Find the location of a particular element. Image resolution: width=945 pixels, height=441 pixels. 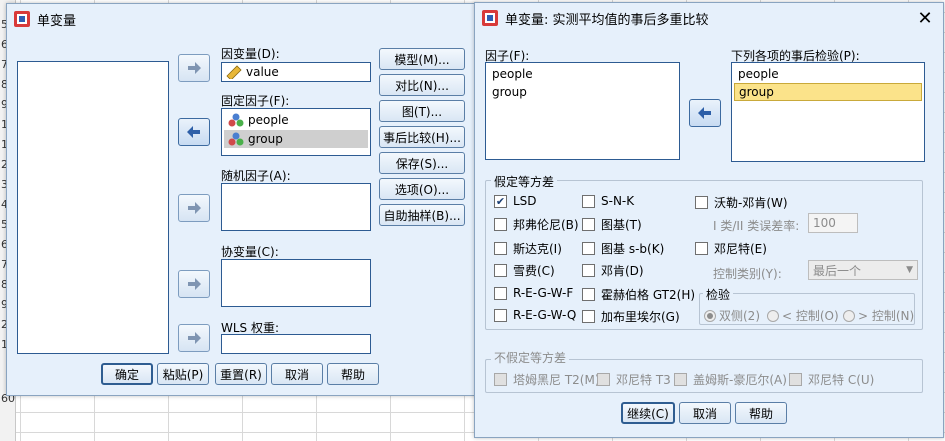

tukey-checkbox: 图基(T) is located at coordinates (612, 224).